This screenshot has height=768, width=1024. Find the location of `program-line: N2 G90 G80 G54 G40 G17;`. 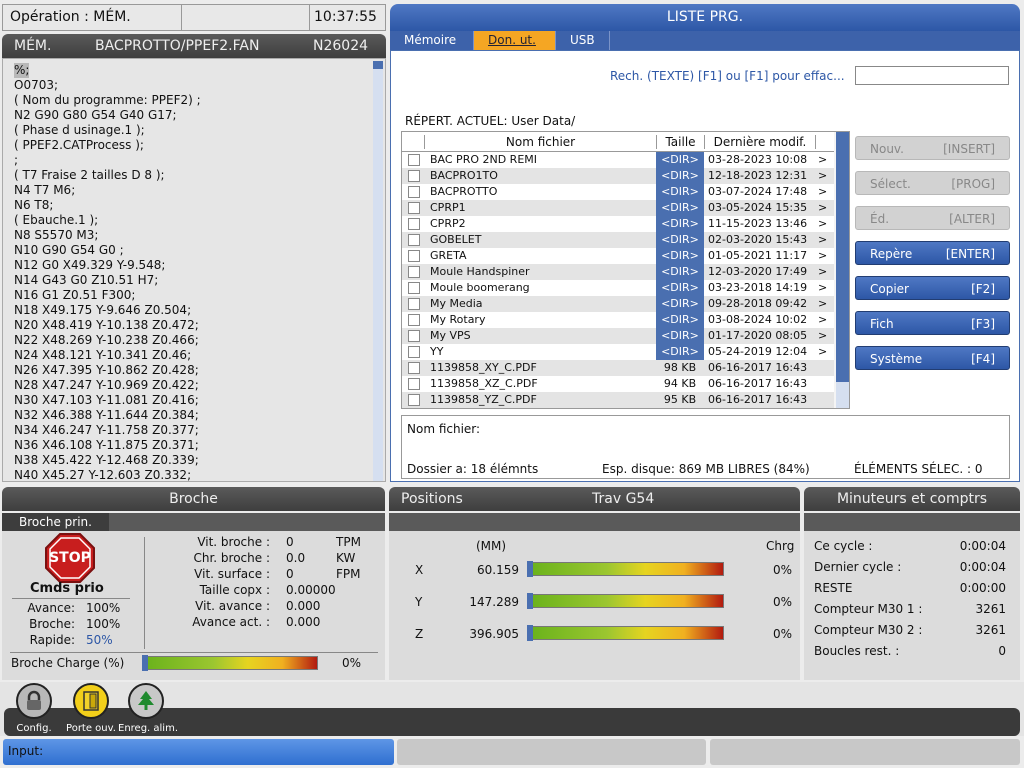

program-line: N2 G90 G80 G54 G40 G17; is located at coordinates (107, 115).